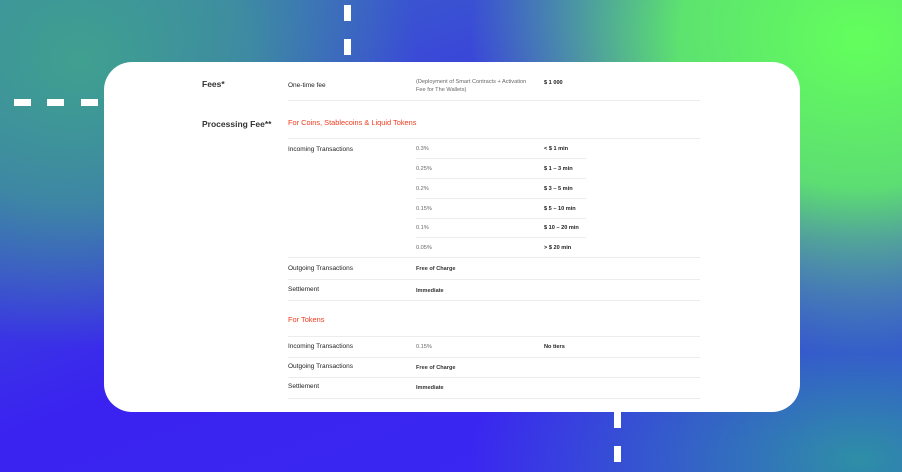 This screenshot has width=902, height=472. I want to click on coins-settlement-value: Immediate, so click(430, 291).